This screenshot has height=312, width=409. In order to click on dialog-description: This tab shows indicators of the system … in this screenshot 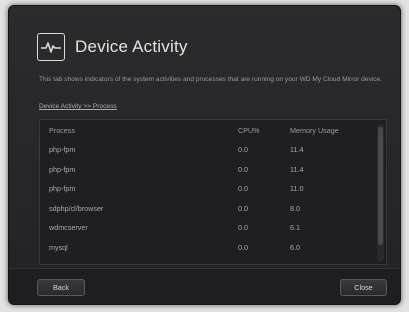, I will do `click(211, 79)`.